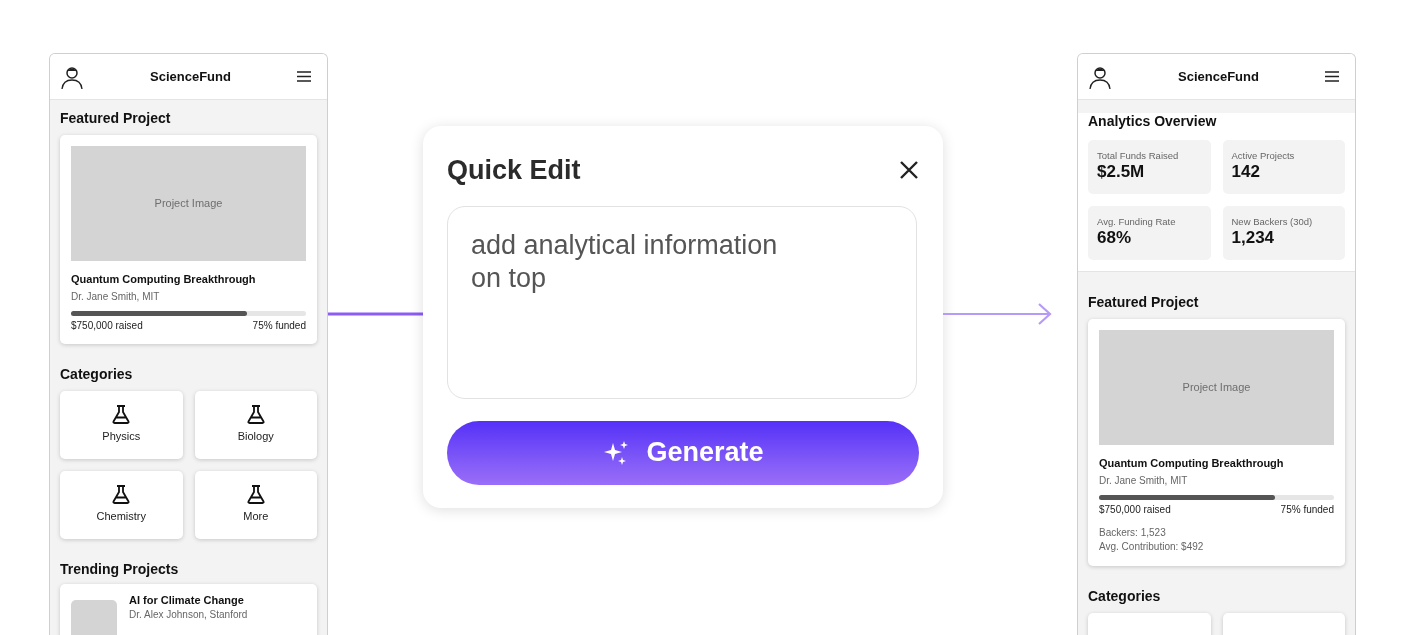 The image size is (1404, 635). Describe the element at coordinates (1272, 222) in the screenshot. I see `stat-label: New Backers (30d)` at that location.